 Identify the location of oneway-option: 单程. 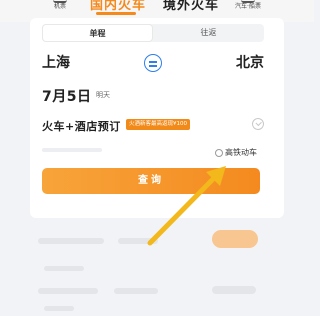
(97, 33).